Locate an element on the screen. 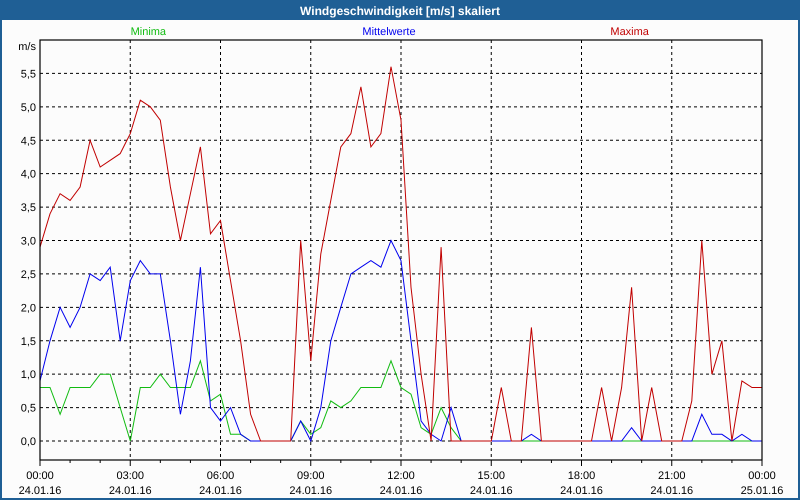 This screenshot has width=800, height=500. y-axis-unit: m/s is located at coordinates (27, 47).